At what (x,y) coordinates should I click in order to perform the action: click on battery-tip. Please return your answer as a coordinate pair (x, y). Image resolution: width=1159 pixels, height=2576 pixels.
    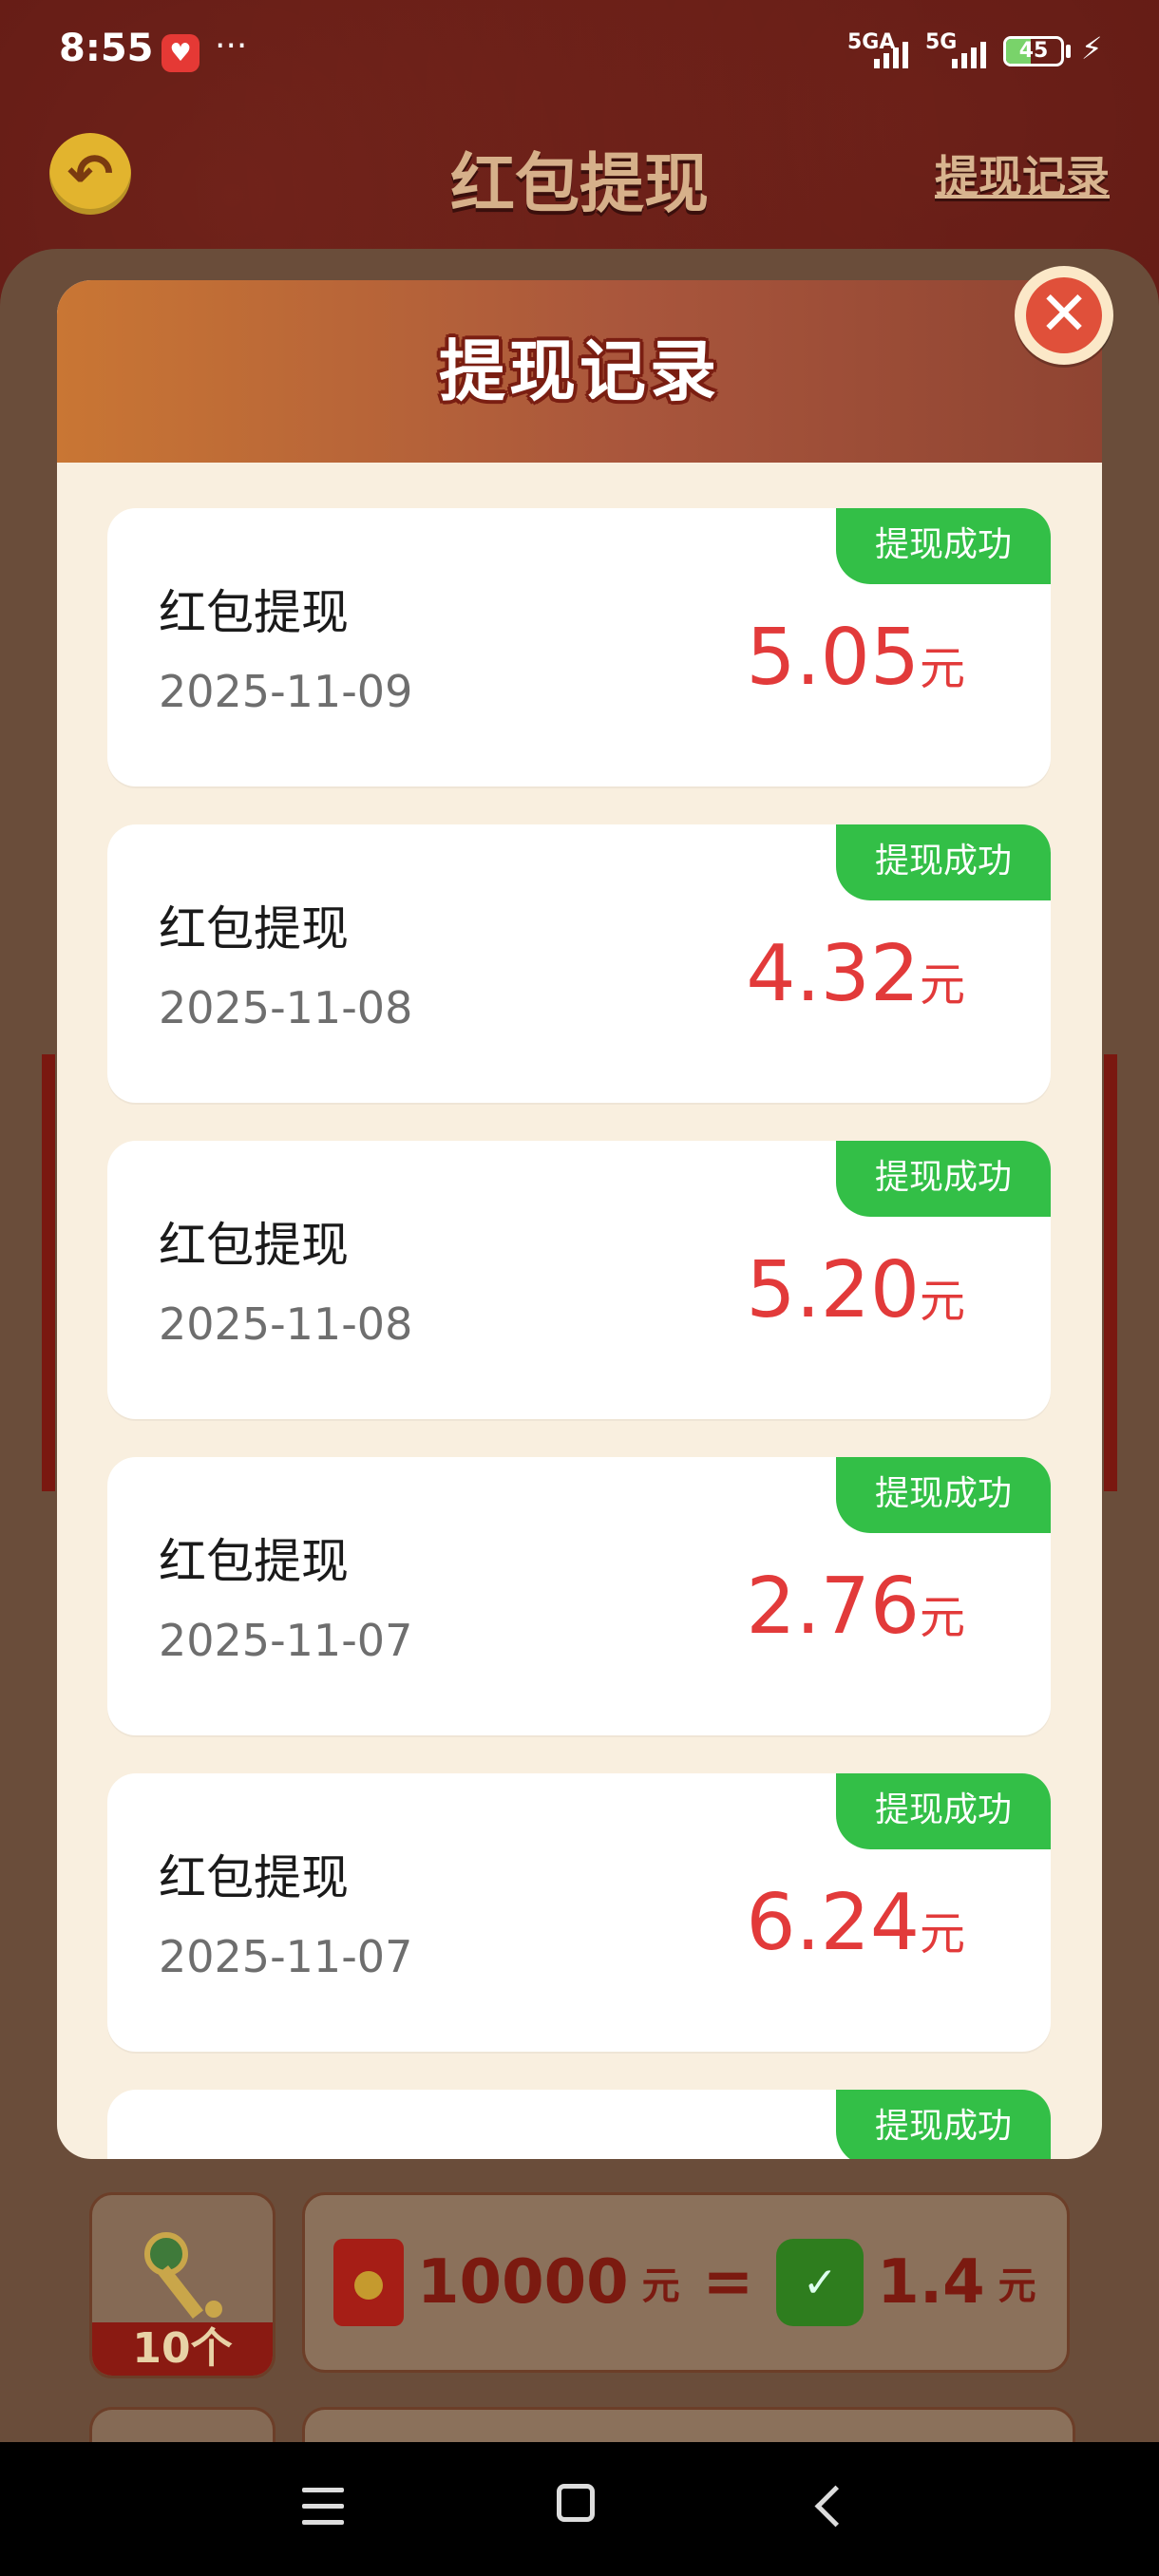
    Looking at the image, I should click on (1068, 51).